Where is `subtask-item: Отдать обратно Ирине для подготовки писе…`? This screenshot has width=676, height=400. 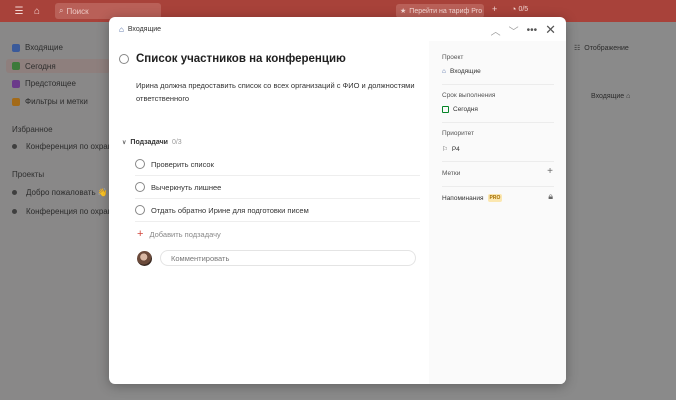
subtask-item: Отдать обратно Ирине для подготовки писе… is located at coordinates (277, 210).